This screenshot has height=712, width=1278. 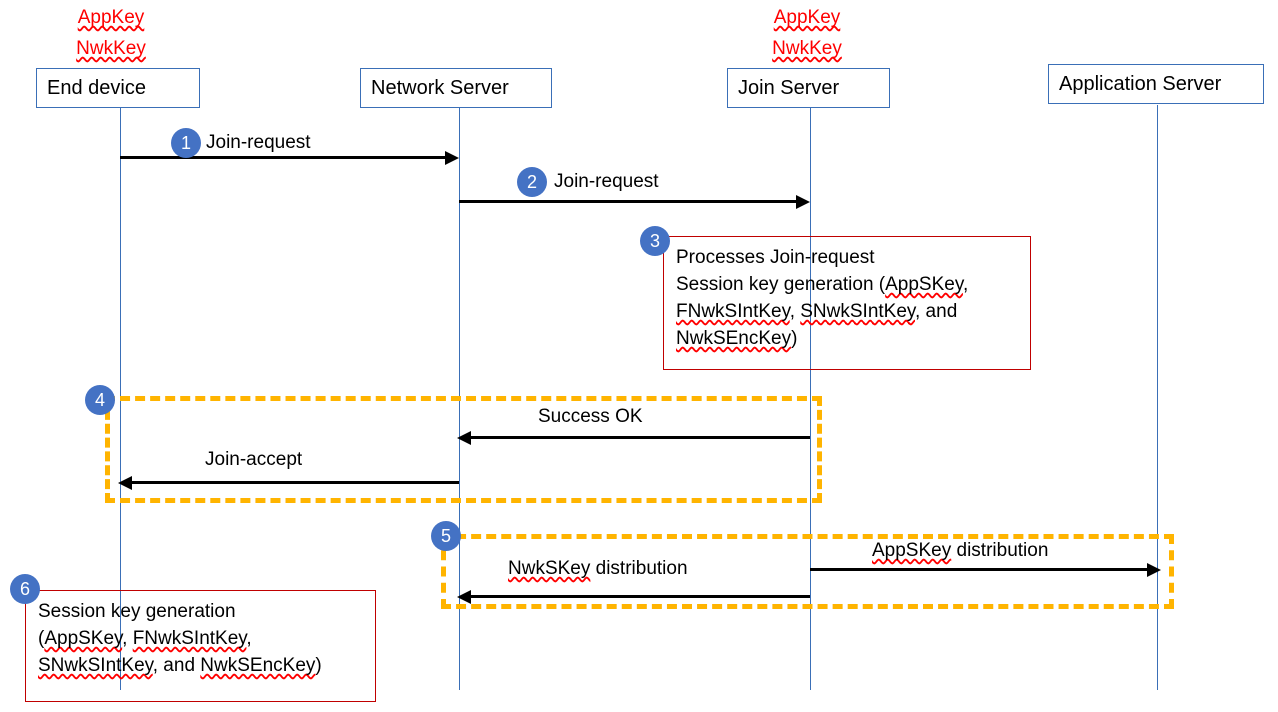 What do you see at coordinates (145, 638) in the screenshot?
I see `note-6-line-2: (AppSKey, FNwkSIntKey,` at bounding box center [145, 638].